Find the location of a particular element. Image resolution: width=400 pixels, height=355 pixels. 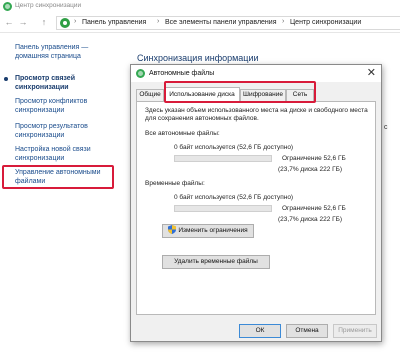

current-page-bullet is located at coordinates (6, 79).